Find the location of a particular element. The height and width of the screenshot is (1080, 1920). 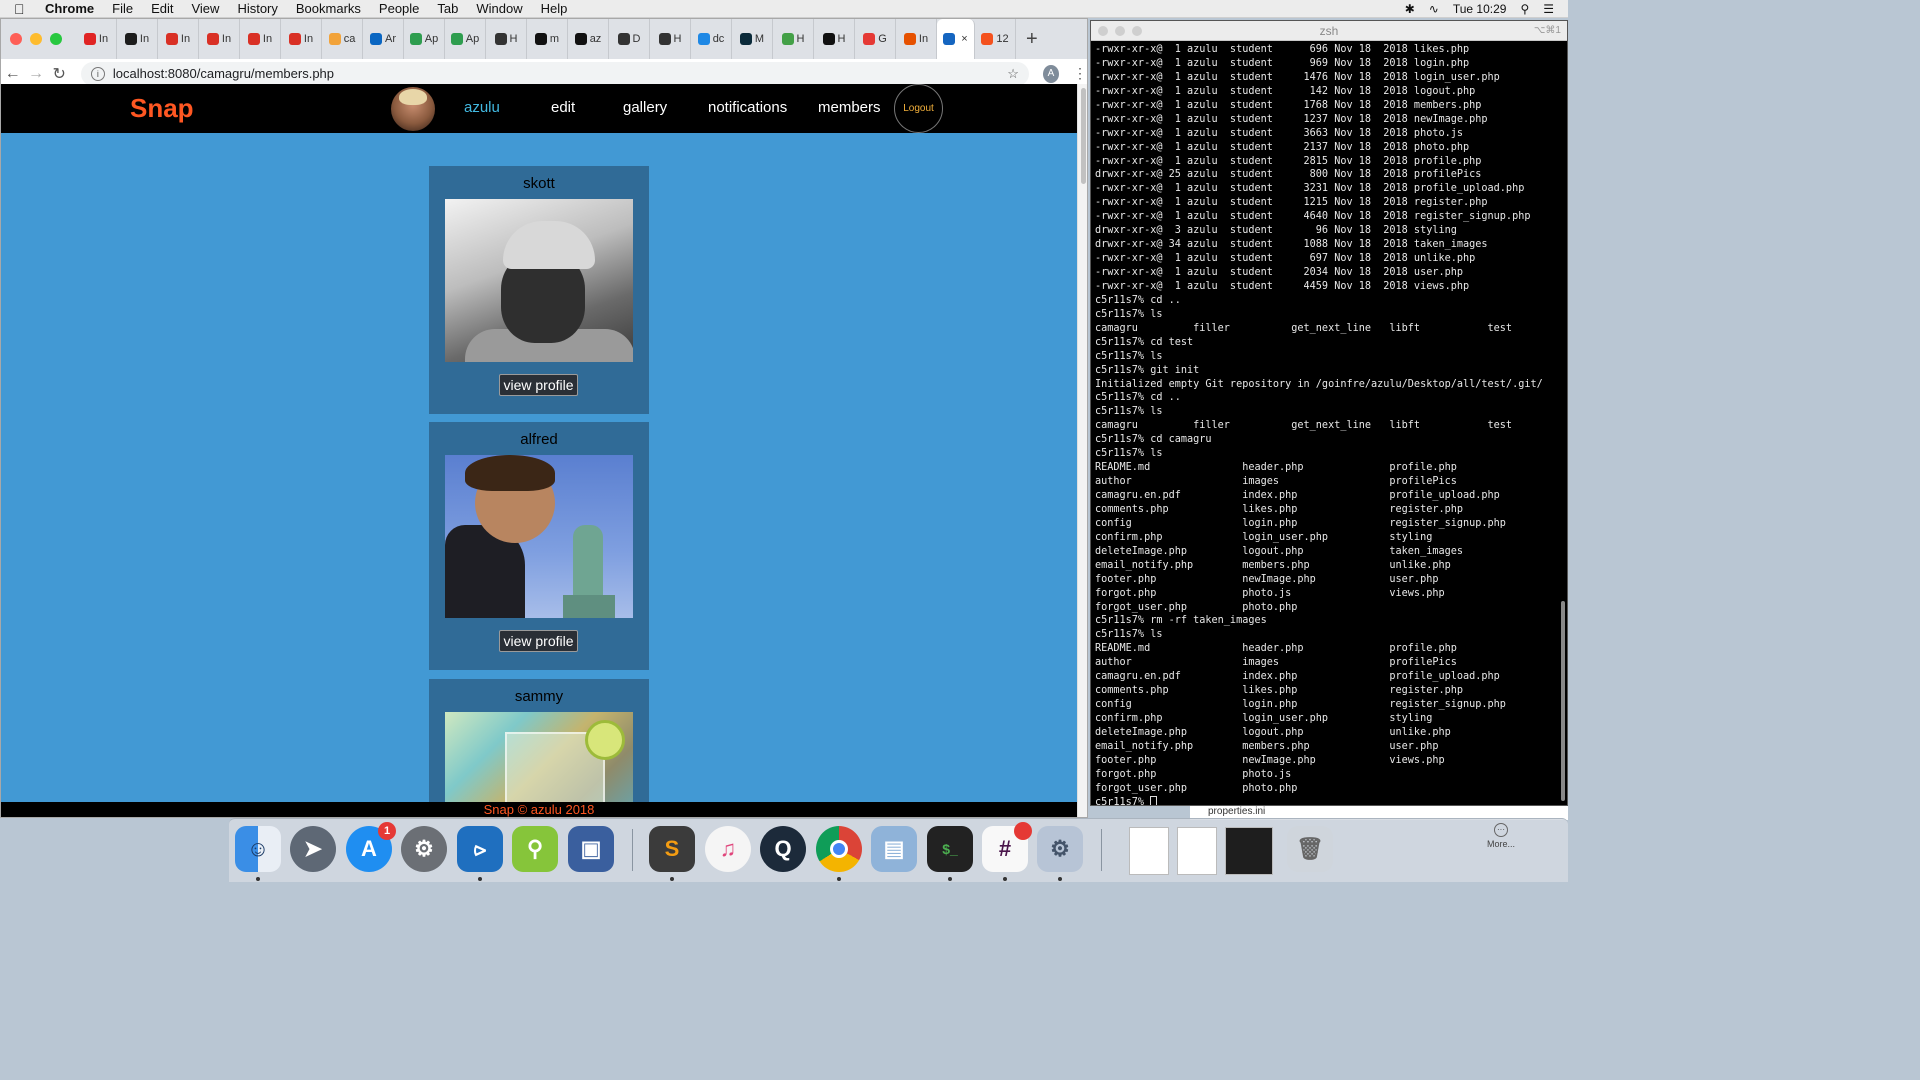

site-info-icon: i is located at coordinates (97, 73).